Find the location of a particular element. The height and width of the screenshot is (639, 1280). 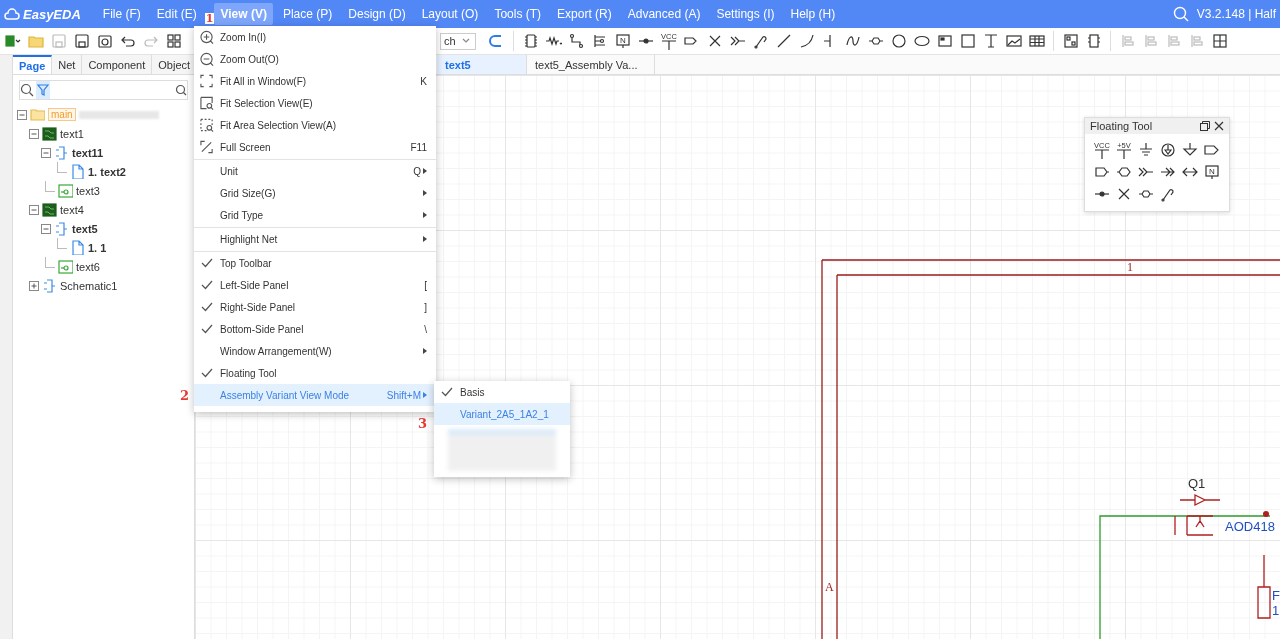

curve-icon is located at coordinates (852, 41).